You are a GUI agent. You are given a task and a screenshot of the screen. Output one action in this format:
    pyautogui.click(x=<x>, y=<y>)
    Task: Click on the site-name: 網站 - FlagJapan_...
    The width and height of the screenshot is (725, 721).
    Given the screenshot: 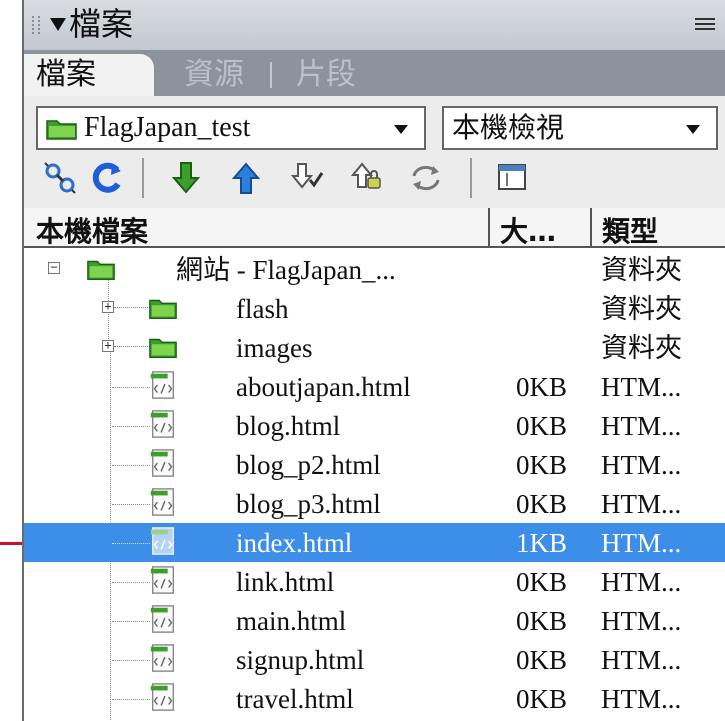 What is the action you would take?
    pyautogui.click(x=286, y=270)
    